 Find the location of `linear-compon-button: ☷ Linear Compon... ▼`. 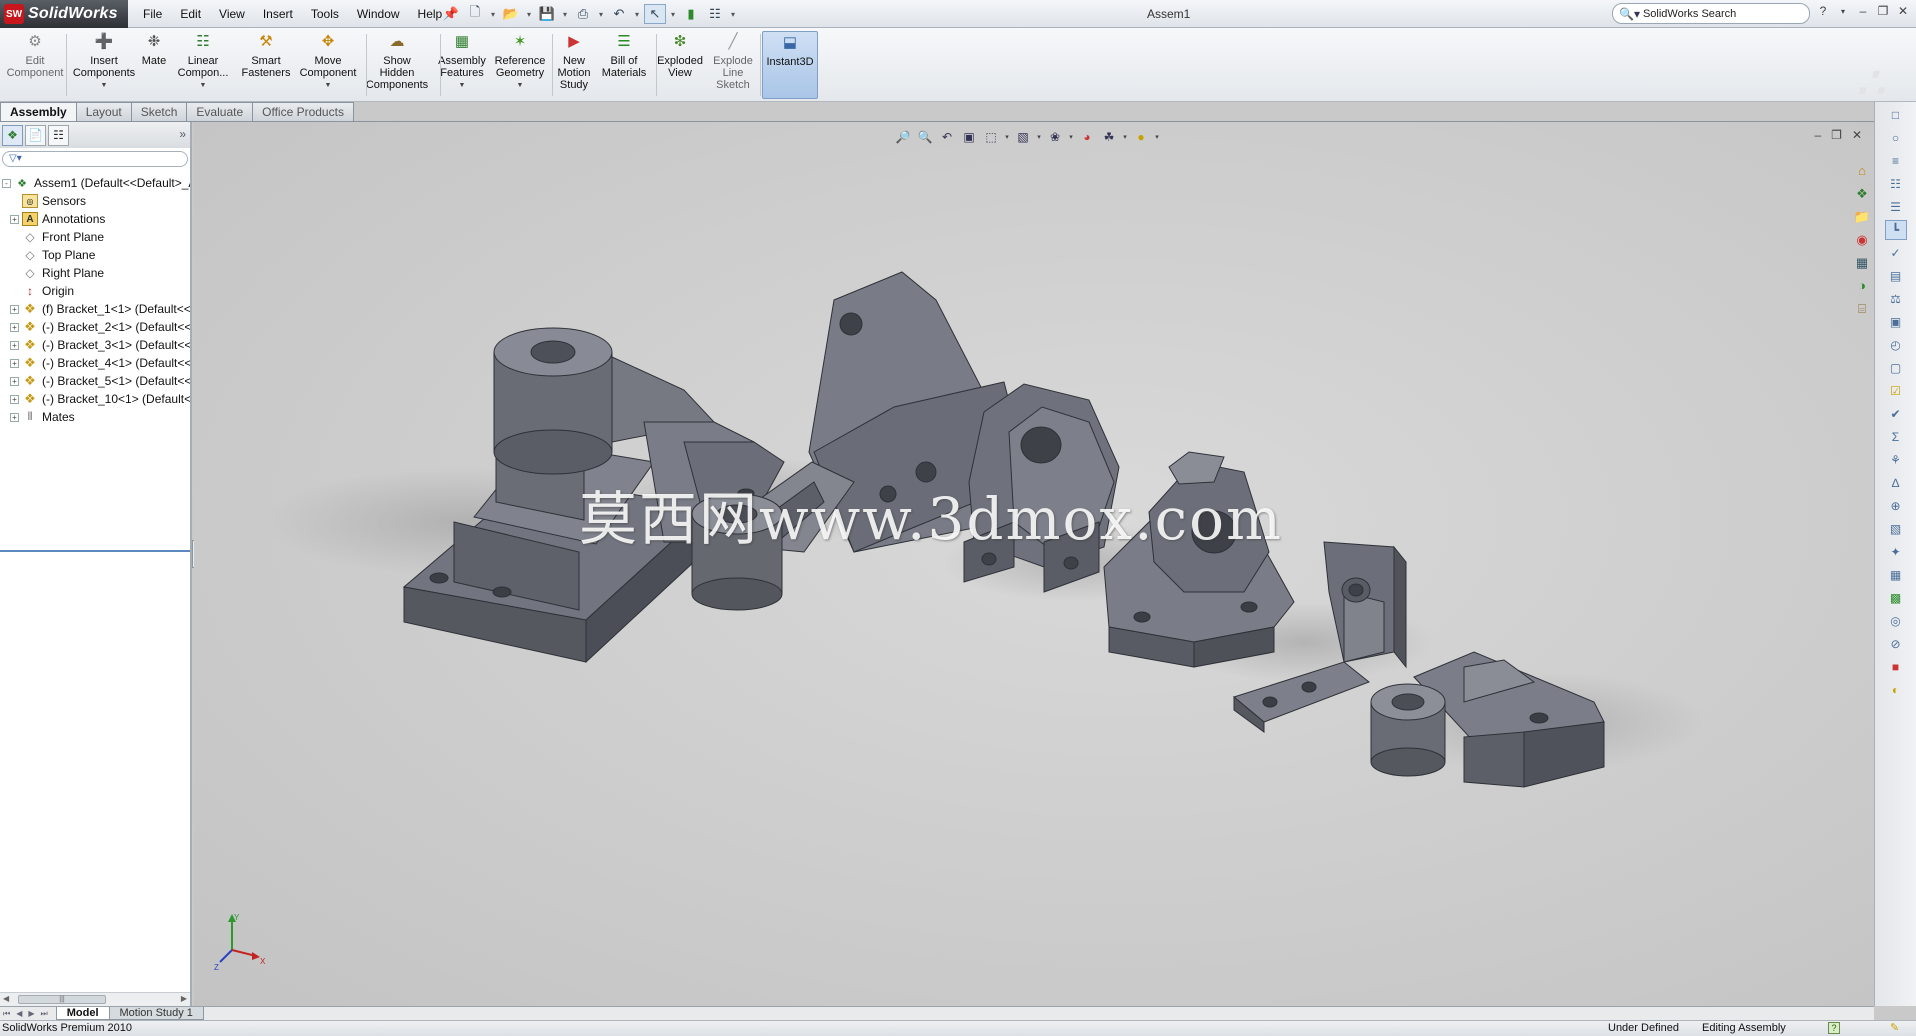

linear-compon-button: ☷ Linear Compon... ▼ is located at coordinates (203, 65).